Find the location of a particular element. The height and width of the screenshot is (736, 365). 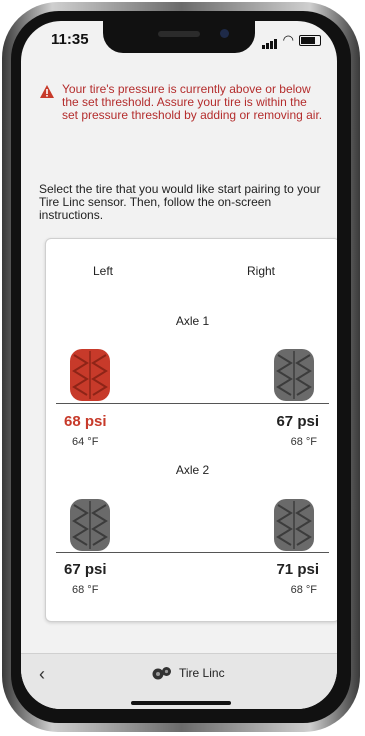

status-icons: ◠ is located at coordinates (291, 40).